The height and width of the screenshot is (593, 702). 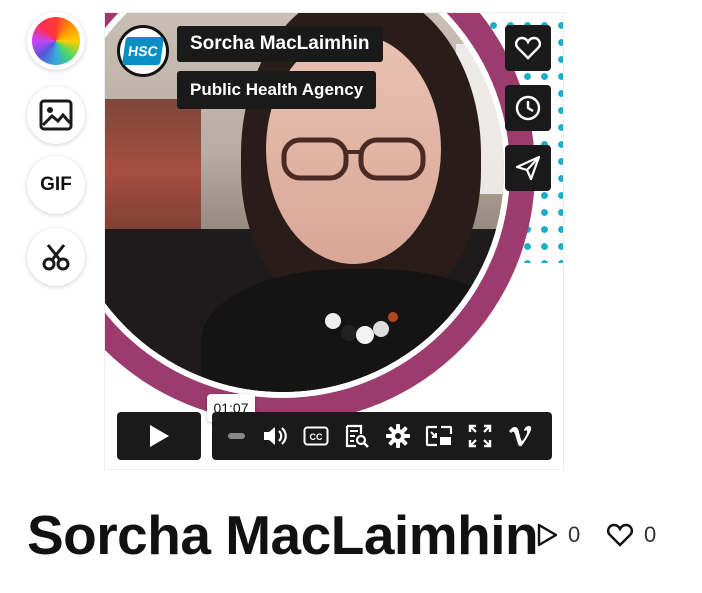 I want to click on color-picker-button, so click(x=56, y=41).